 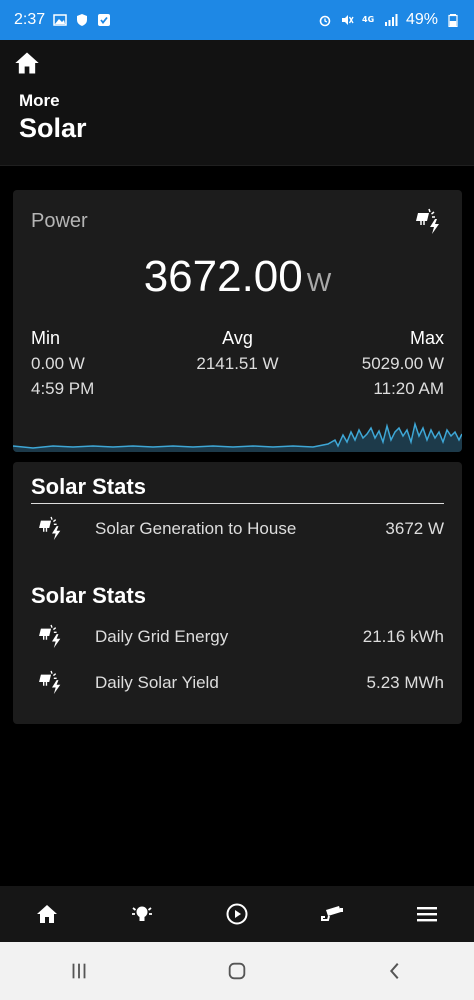 I want to click on min-stat: Min 0.00 W 4:59 PM, so click(x=62, y=363).